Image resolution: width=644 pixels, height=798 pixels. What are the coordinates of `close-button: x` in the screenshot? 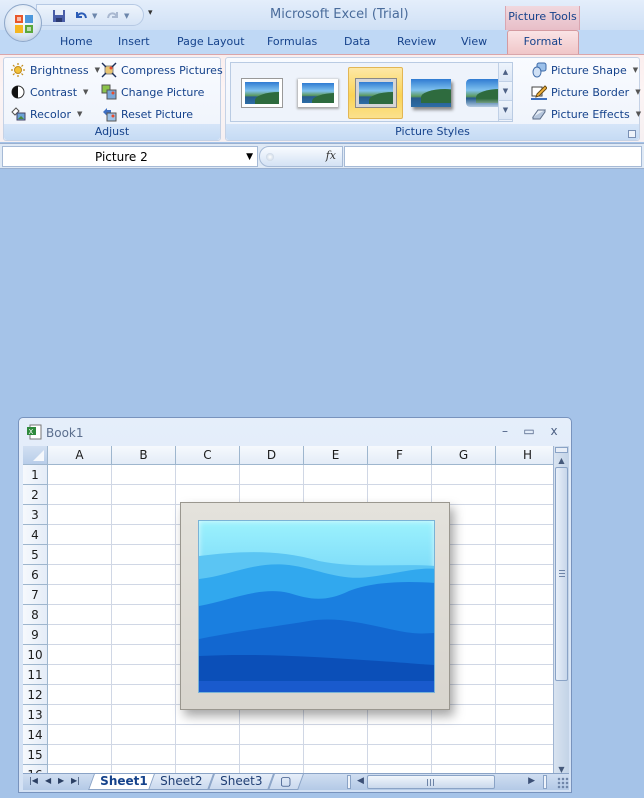 It's located at (554, 431).